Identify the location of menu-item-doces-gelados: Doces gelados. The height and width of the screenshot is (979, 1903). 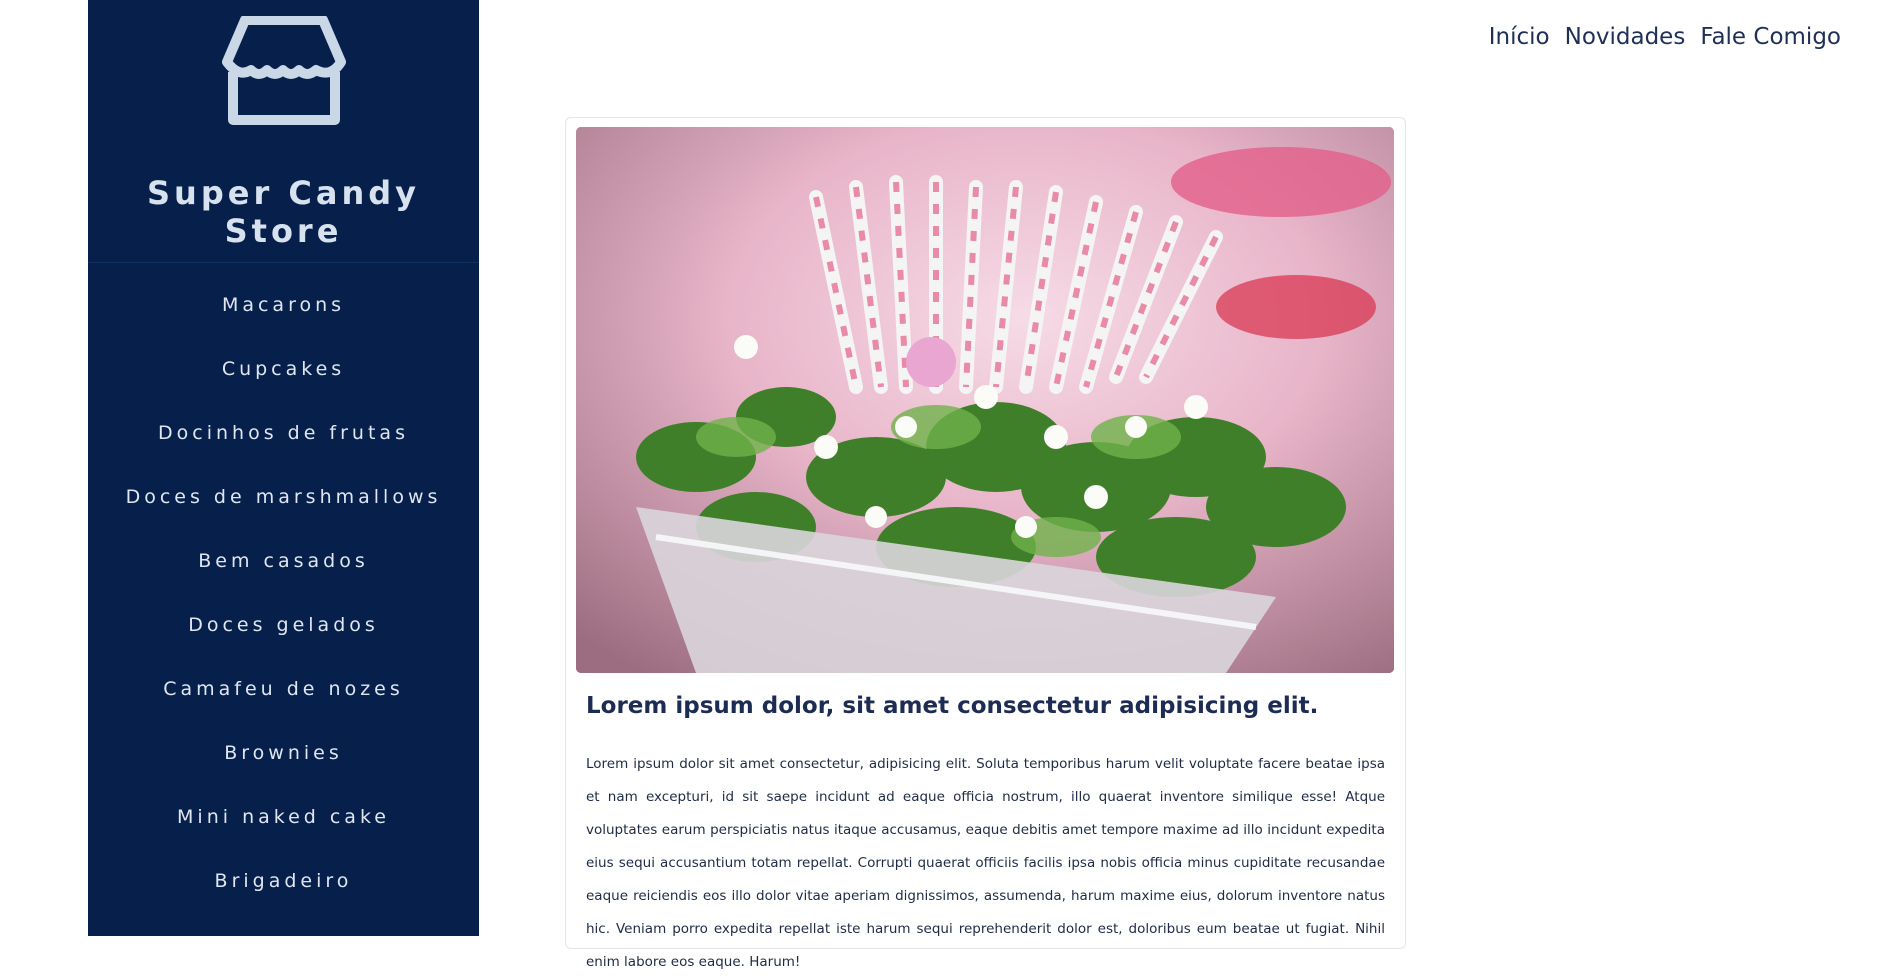
(283, 614).